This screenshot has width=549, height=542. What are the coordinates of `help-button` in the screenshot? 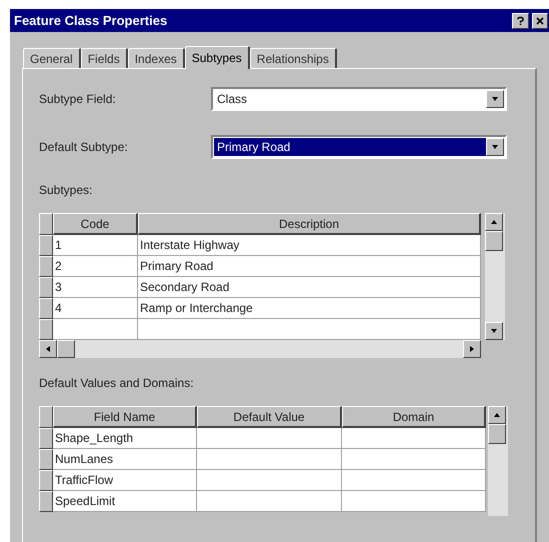 It's located at (520, 20).